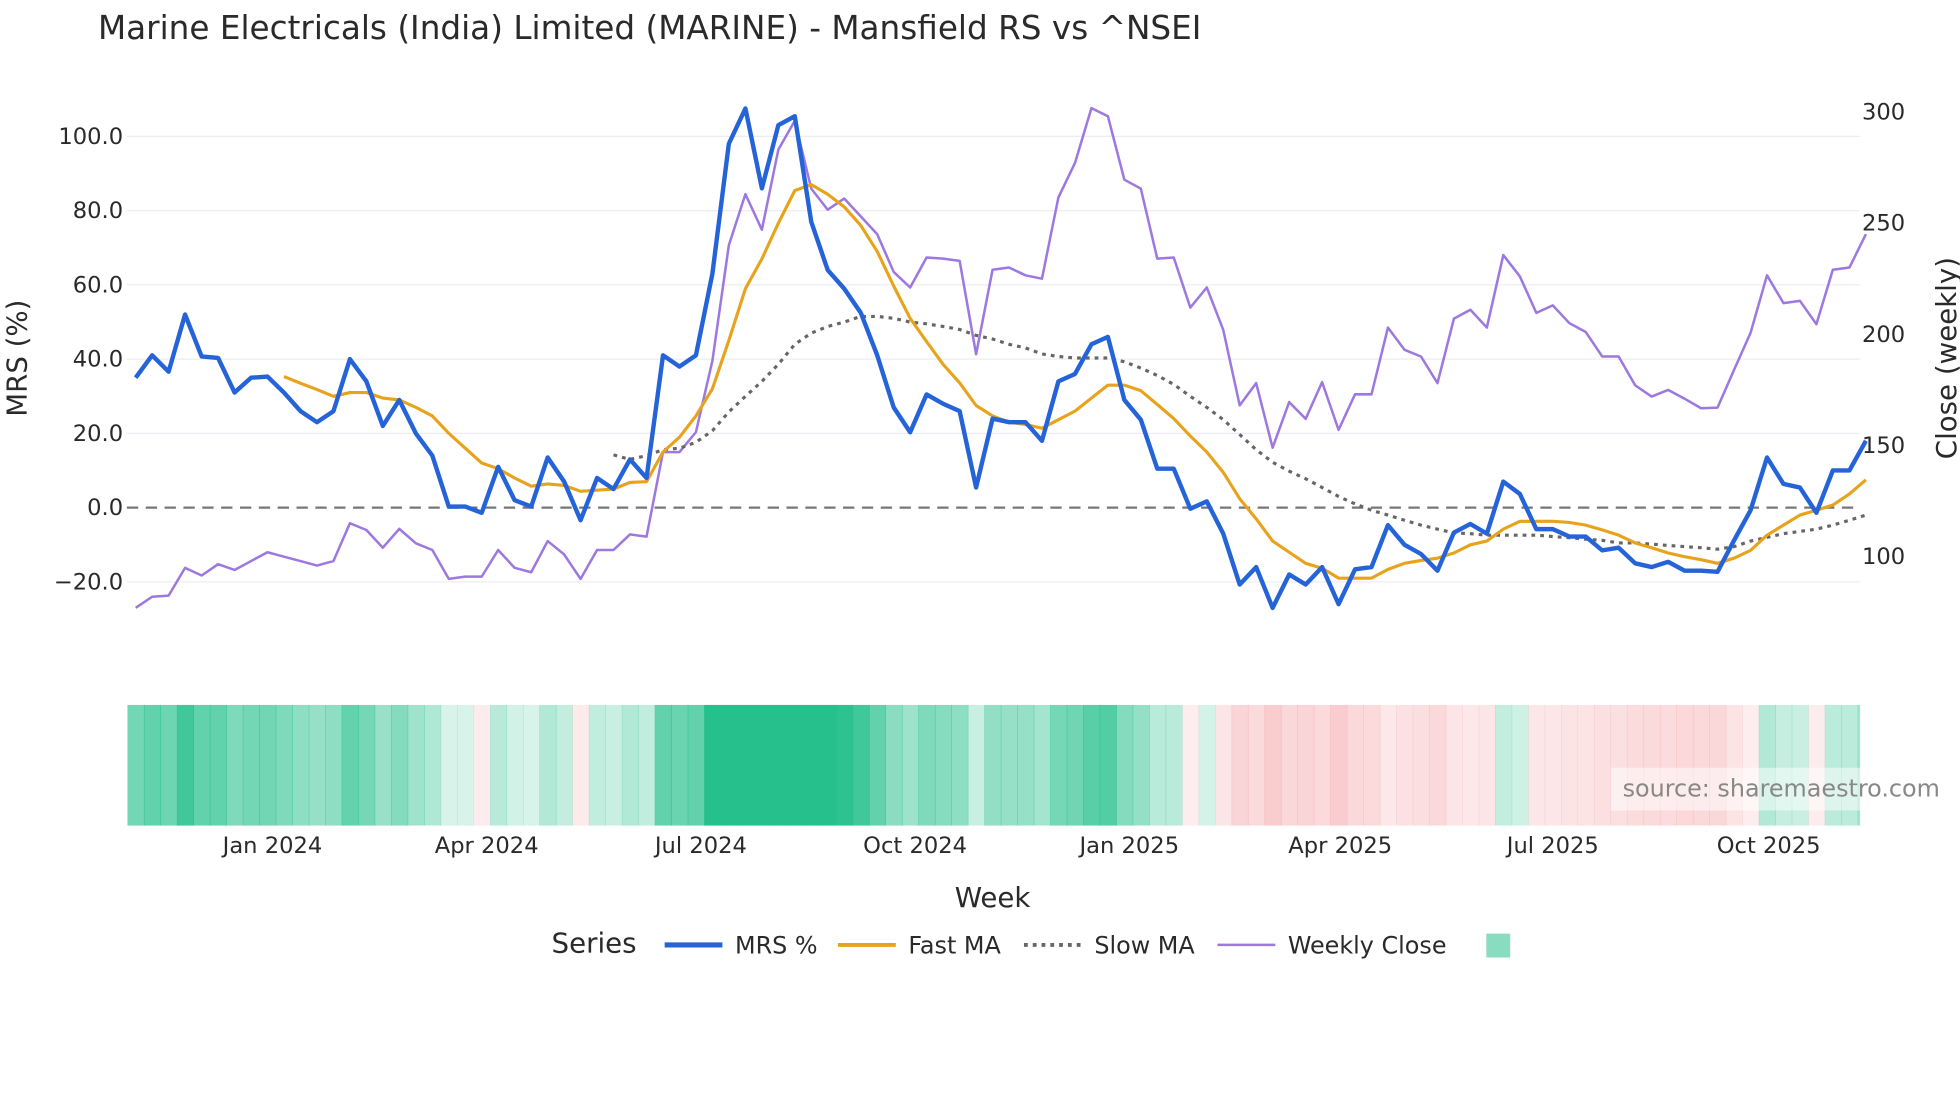  Describe the element at coordinates (272, 846) in the screenshot. I see `x-tick-label: Jan 2024` at that location.